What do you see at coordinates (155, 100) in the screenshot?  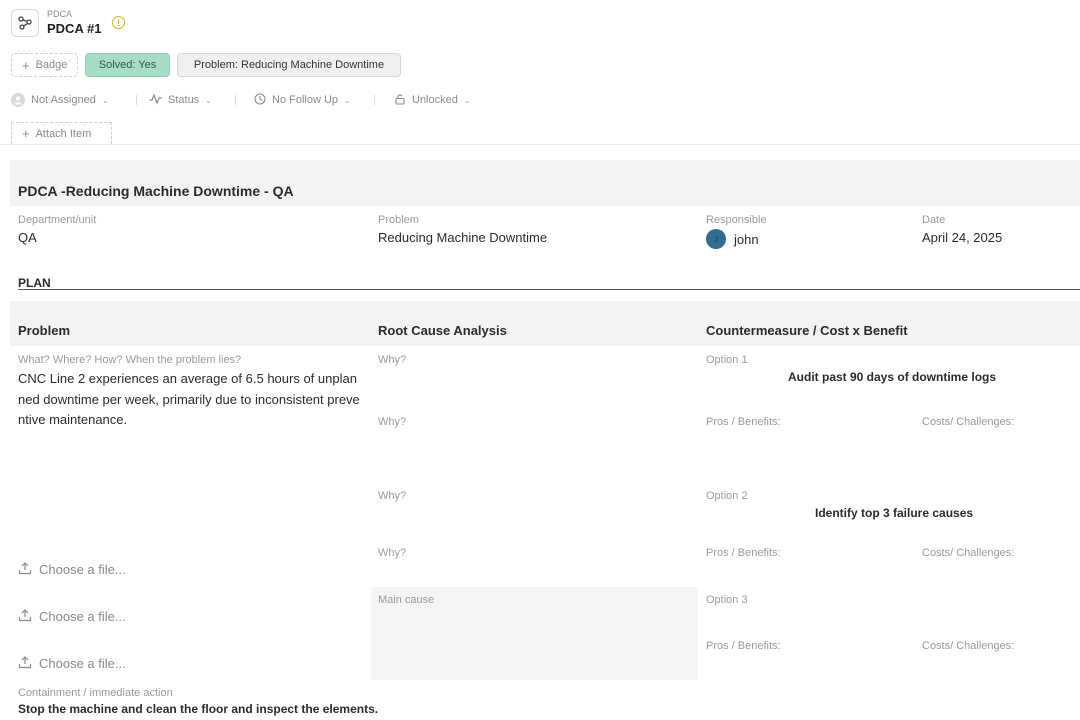 I see `activity-icon` at bounding box center [155, 100].